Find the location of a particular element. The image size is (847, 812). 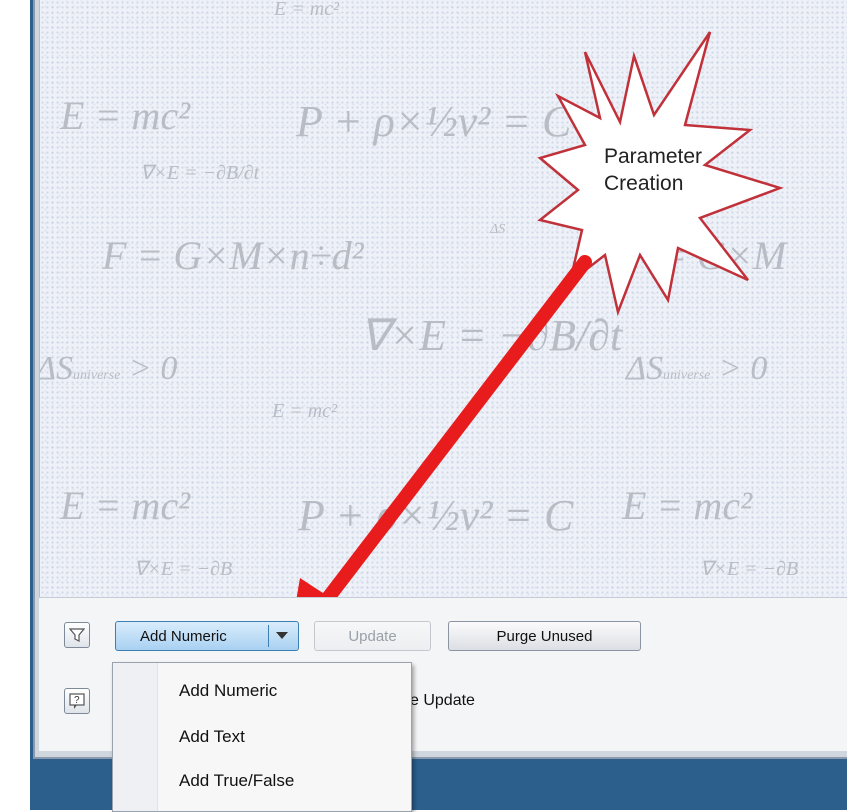

menu-item-add-true-false: Add True/False is located at coordinates (236, 781).